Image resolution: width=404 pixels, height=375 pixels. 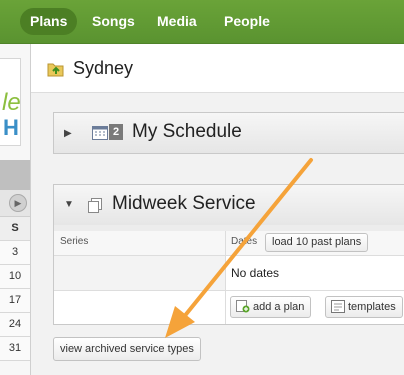 What do you see at coordinates (74, 241) in the screenshot?
I see `series-label: Series` at bounding box center [74, 241].